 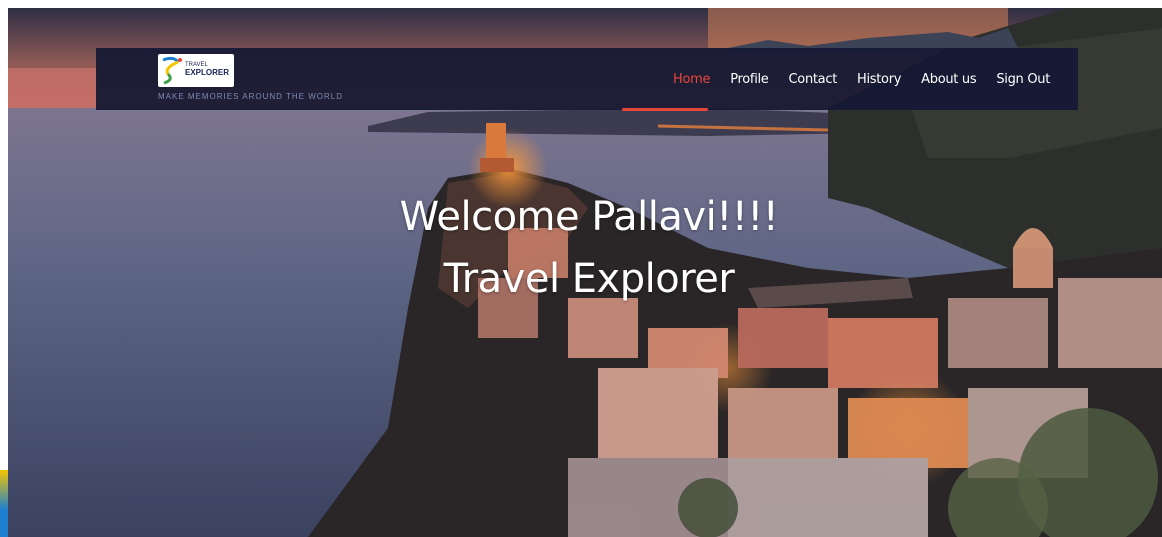 What do you see at coordinates (879, 79) in the screenshot?
I see `nav-item-history: History` at bounding box center [879, 79].